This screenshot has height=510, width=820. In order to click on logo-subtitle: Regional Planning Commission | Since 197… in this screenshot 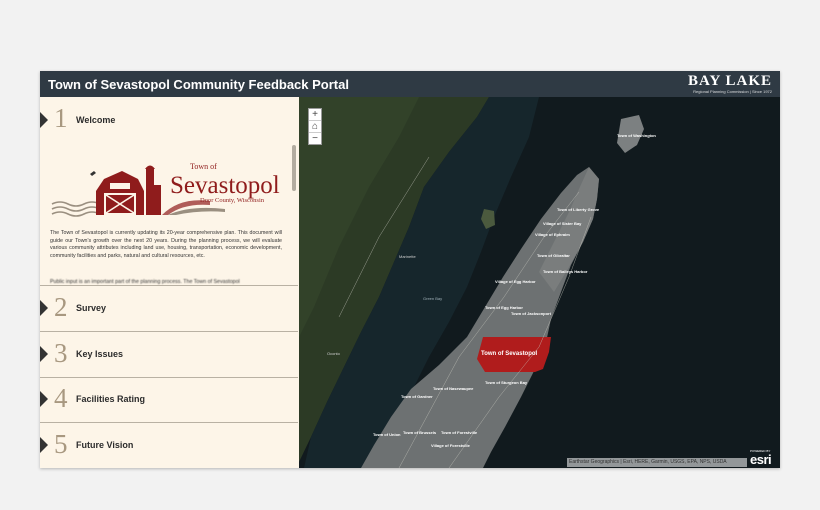, I will do `click(732, 91)`.